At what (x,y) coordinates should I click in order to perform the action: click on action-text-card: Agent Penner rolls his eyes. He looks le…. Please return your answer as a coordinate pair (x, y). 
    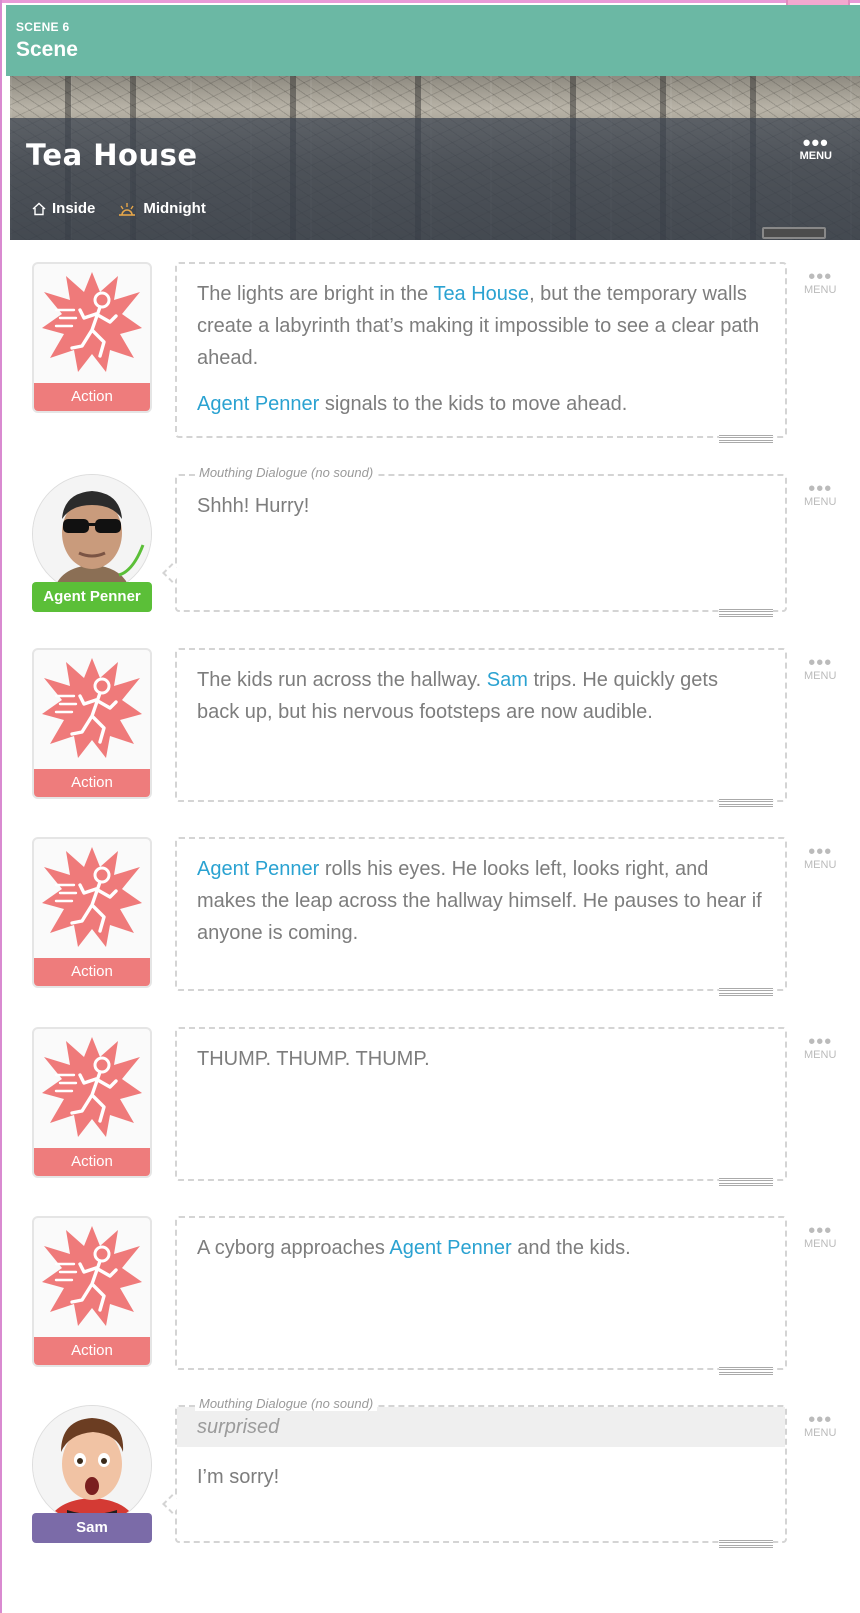
    Looking at the image, I should click on (481, 916).